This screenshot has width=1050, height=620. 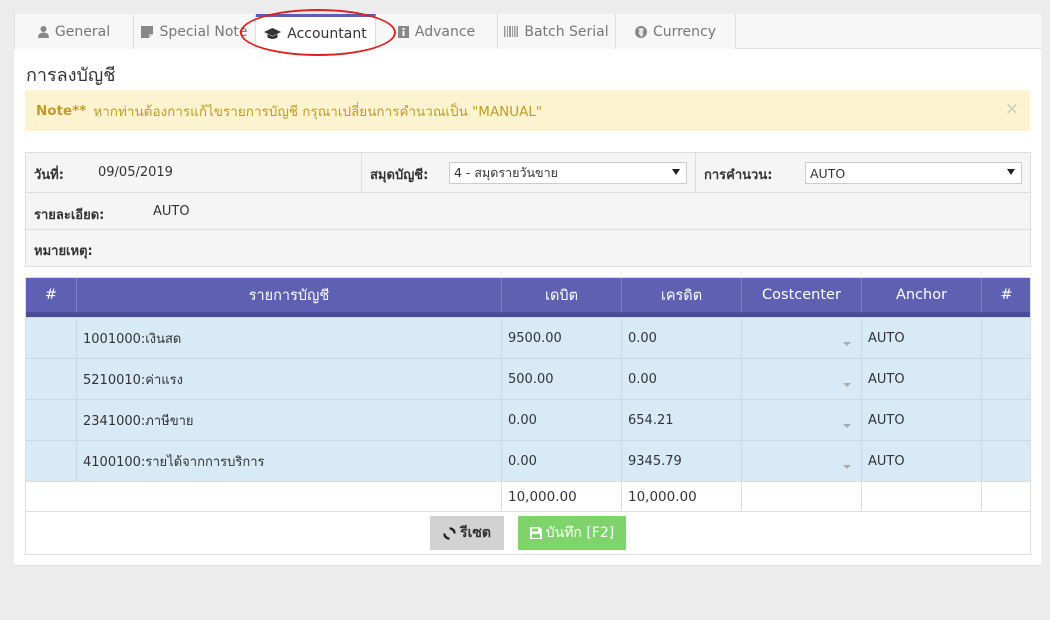 What do you see at coordinates (327, 33) in the screenshot?
I see `tab-label: Accountant` at bounding box center [327, 33].